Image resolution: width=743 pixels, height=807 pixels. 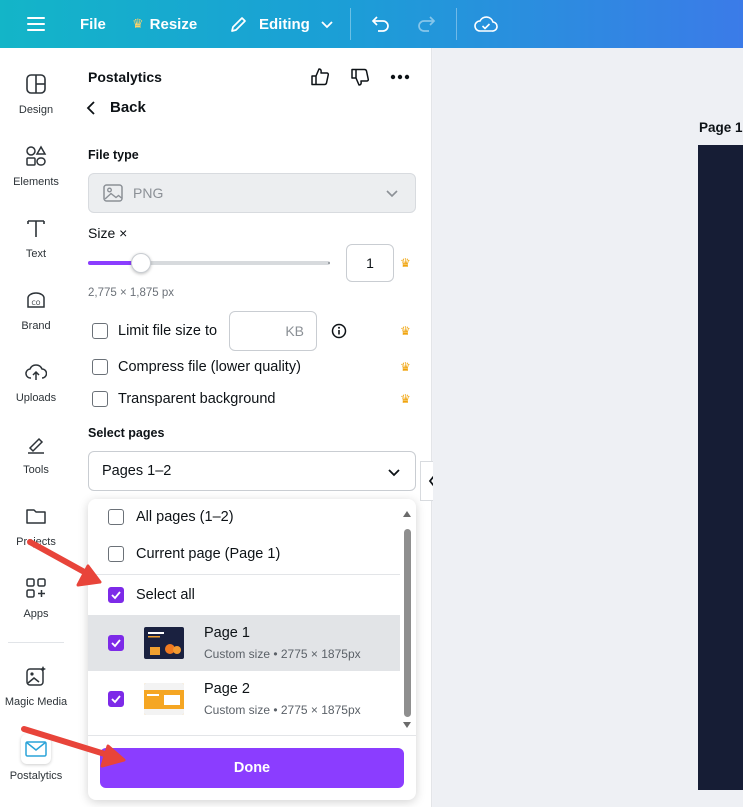 What do you see at coordinates (294, 331) in the screenshot?
I see `kb-placeholder: KB` at bounding box center [294, 331].